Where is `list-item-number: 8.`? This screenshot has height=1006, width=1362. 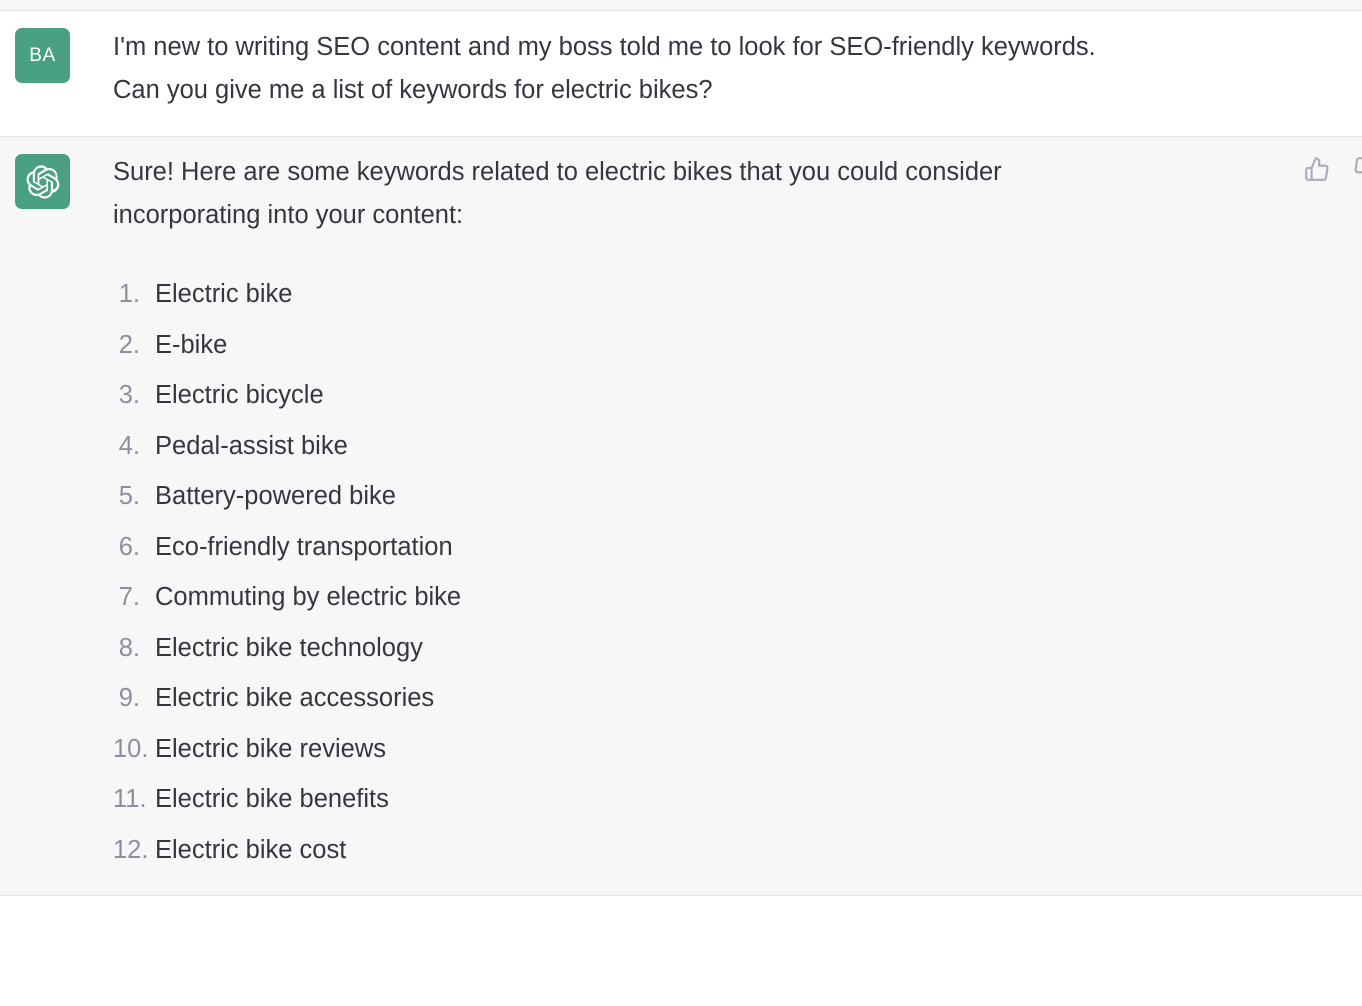
list-item-number: 8. is located at coordinates (129, 647).